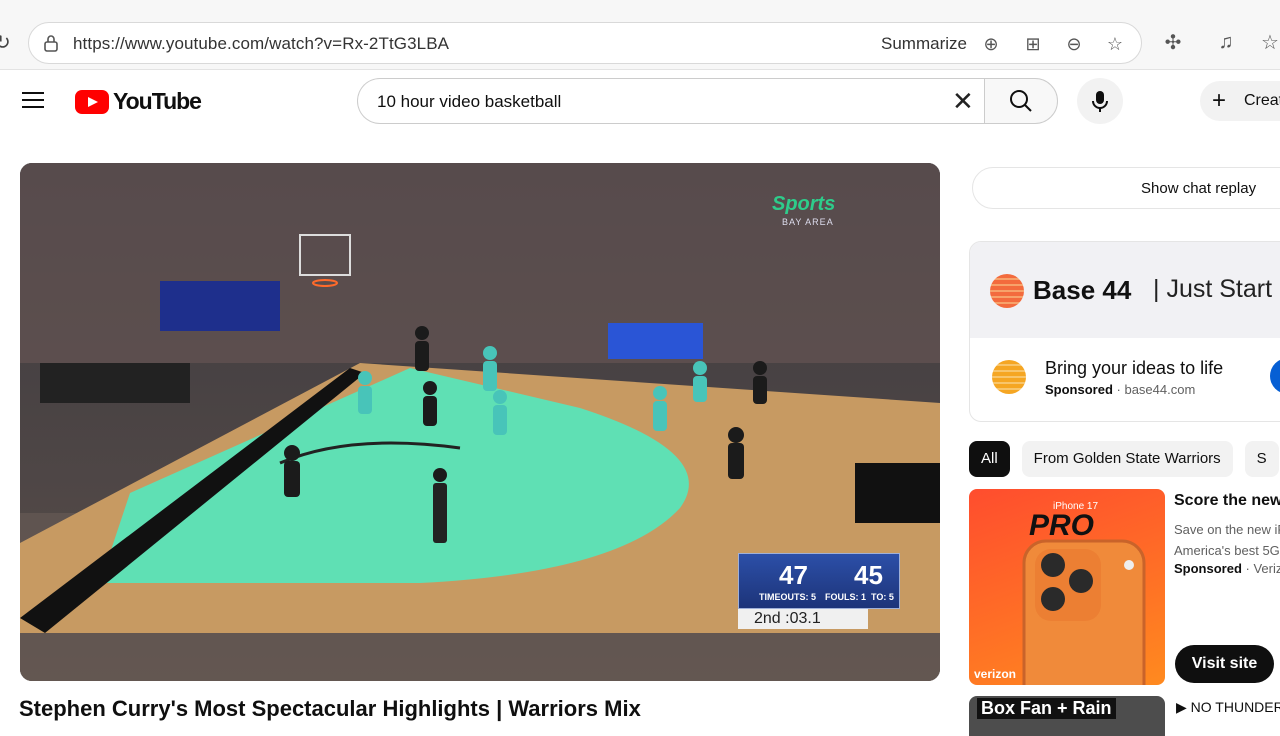  Describe the element at coordinates (92, 101) in the screenshot. I see `youtube-play-icon` at that location.